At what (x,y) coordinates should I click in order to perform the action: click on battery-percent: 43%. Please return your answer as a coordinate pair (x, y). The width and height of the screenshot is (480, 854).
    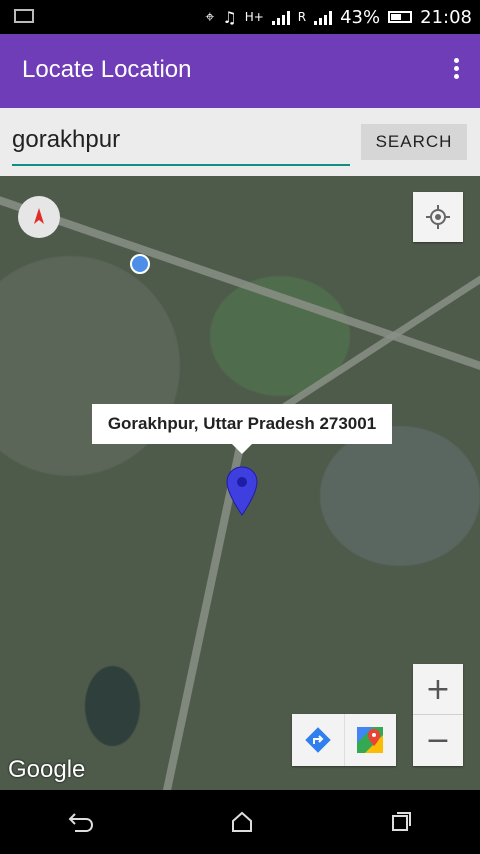
    Looking at the image, I should click on (360, 17).